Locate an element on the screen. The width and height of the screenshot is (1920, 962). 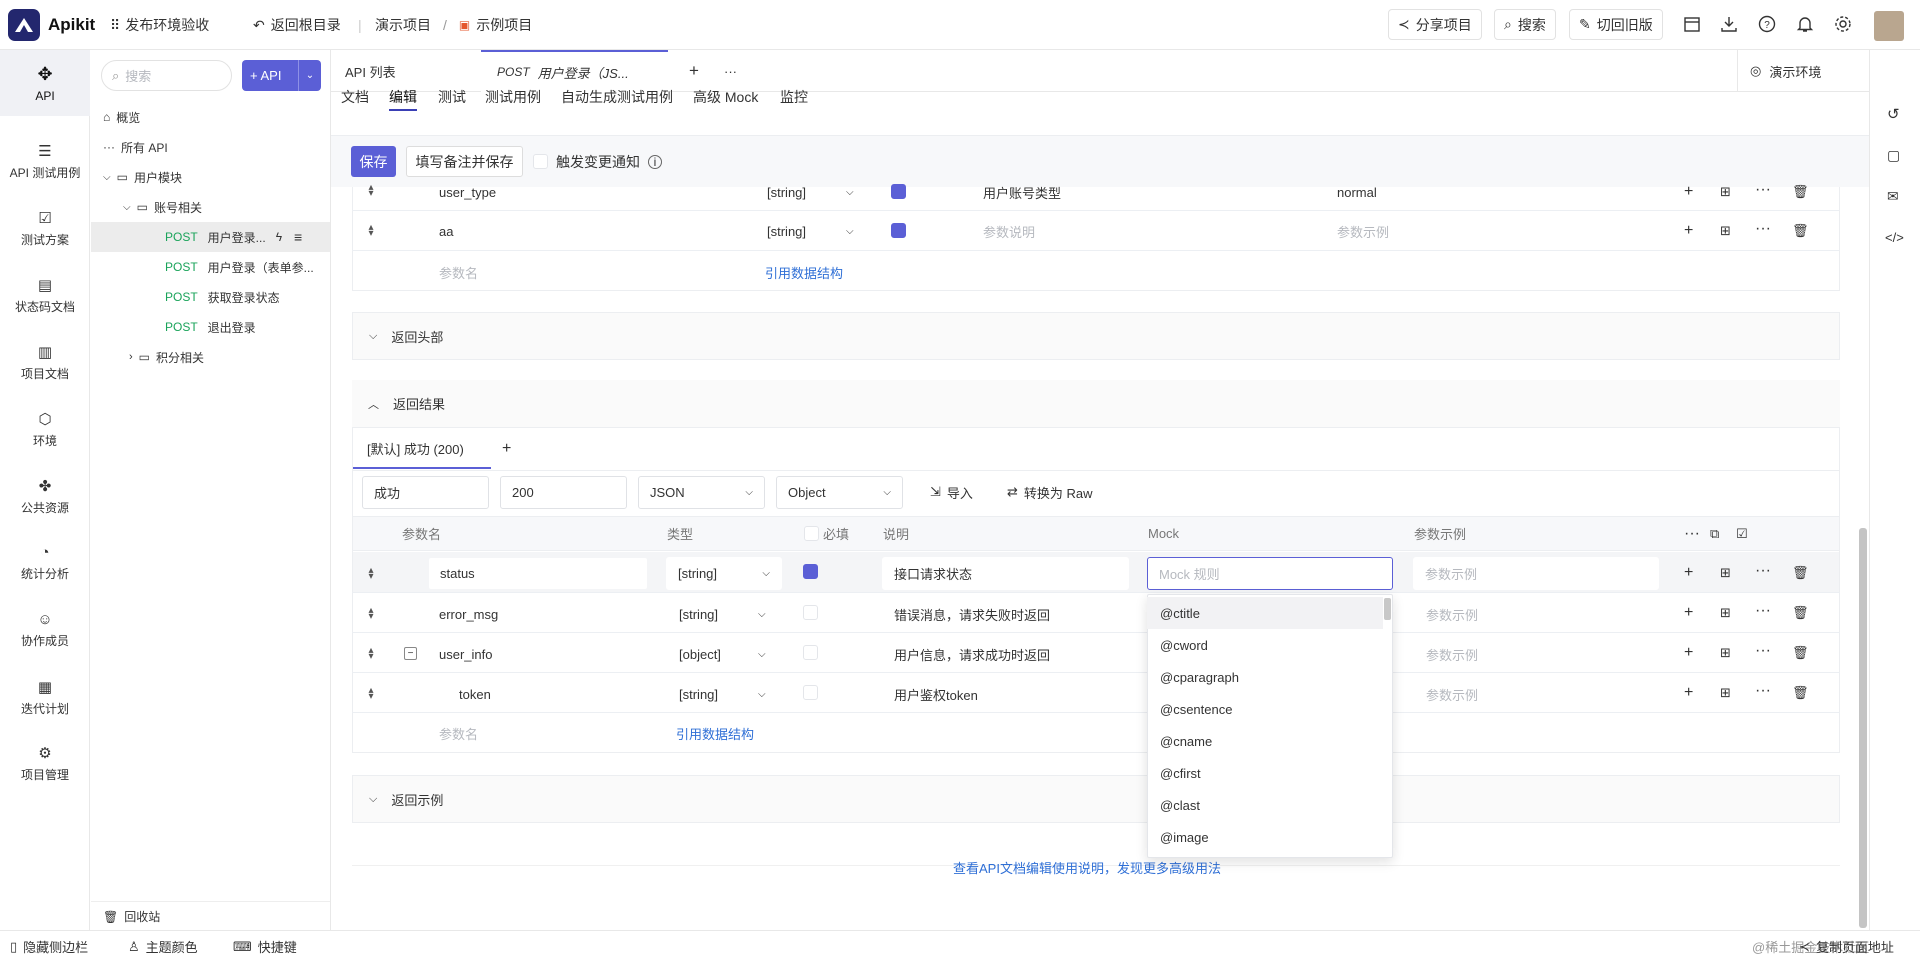
tree-api-item: POST 获取登录状态 is located at coordinates (210, 297).